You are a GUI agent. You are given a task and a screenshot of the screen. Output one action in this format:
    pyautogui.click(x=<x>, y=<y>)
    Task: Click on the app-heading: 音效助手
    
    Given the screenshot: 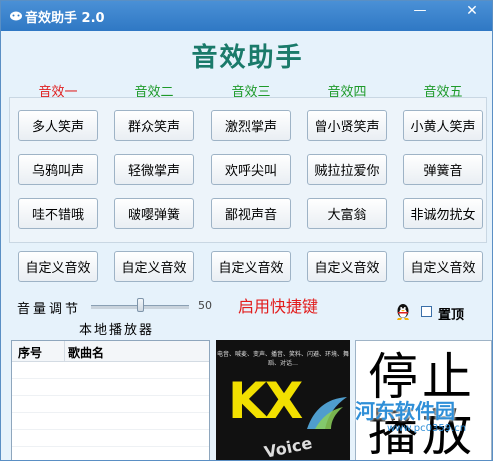 What is the action you would take?
    pyautogui.click(x=247, y=58)
    